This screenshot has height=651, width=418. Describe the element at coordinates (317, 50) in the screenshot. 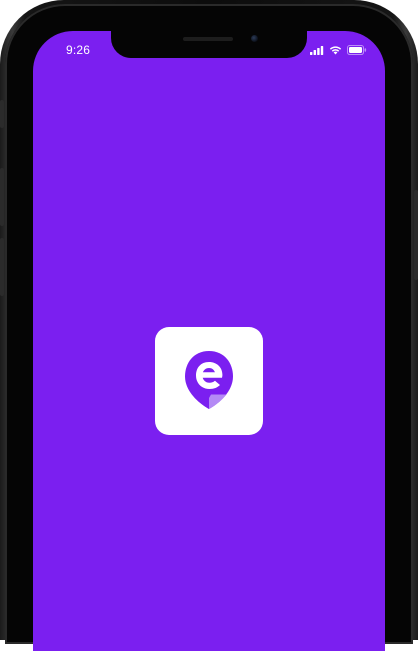

I see `cellular-signal-icon` at that location.